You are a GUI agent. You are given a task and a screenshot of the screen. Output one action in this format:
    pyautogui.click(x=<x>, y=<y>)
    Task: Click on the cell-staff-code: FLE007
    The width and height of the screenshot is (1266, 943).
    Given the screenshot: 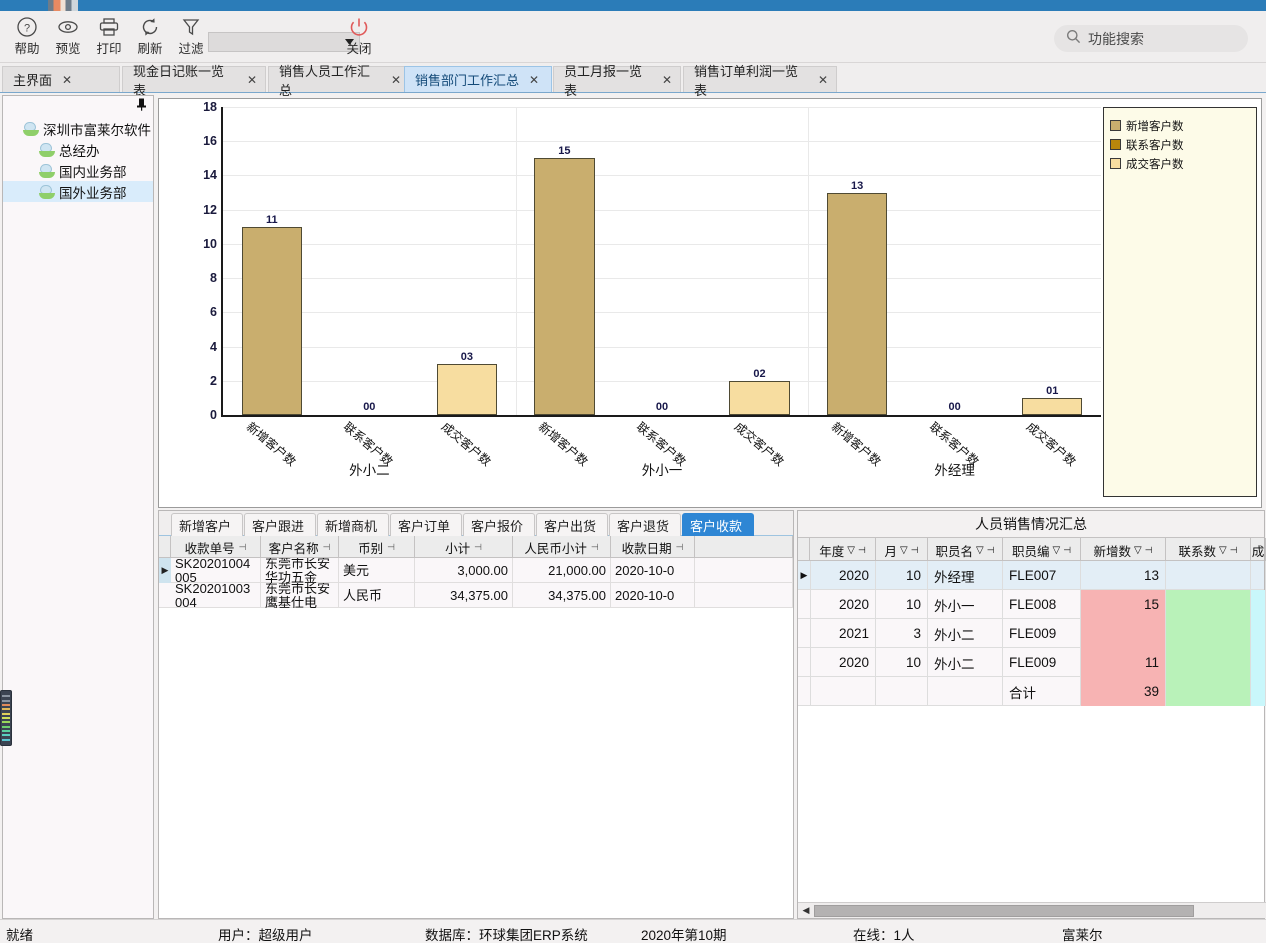 What is the action you would take?
    pyautogui.click(x=1033, y=575)
    